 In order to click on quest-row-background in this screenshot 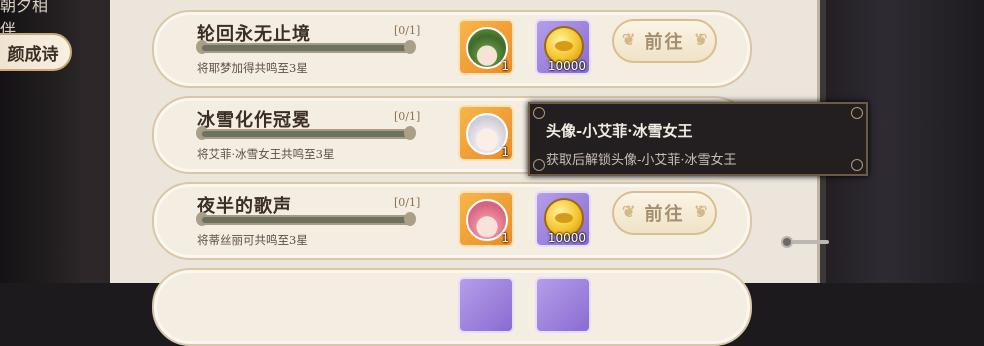, I will do `click(452, 307)`.